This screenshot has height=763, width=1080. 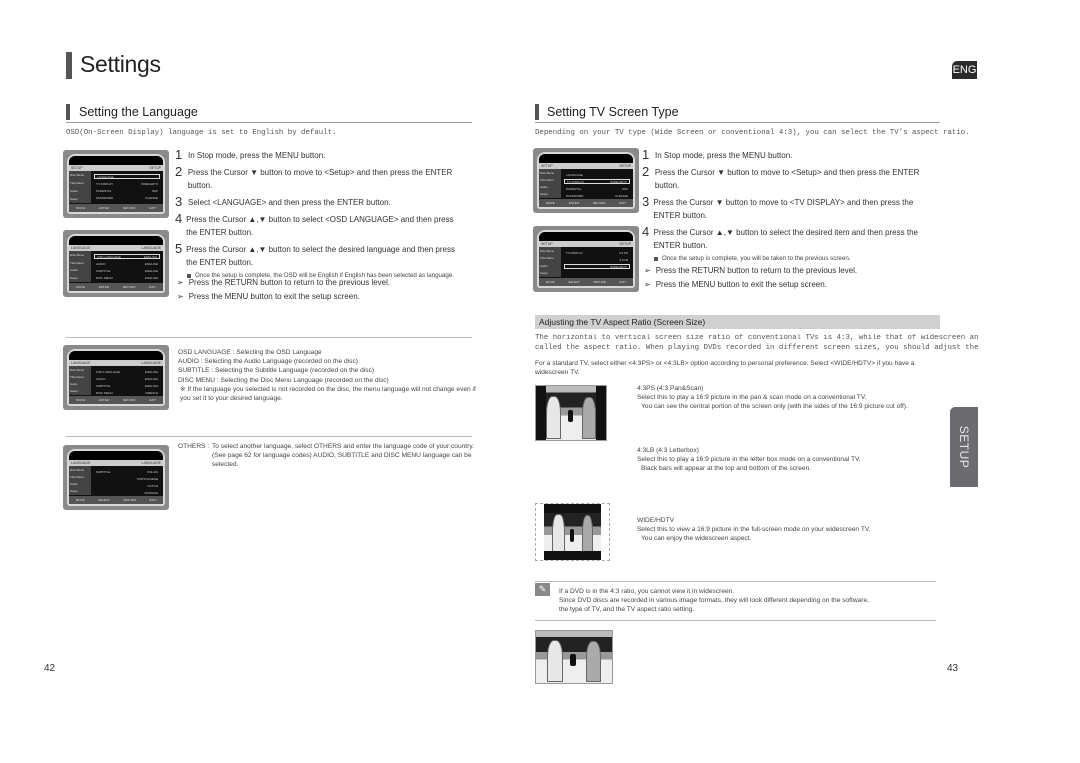 I want to click on osd-row-label: OSD LANGUAGE, so click(x=109, y=256).